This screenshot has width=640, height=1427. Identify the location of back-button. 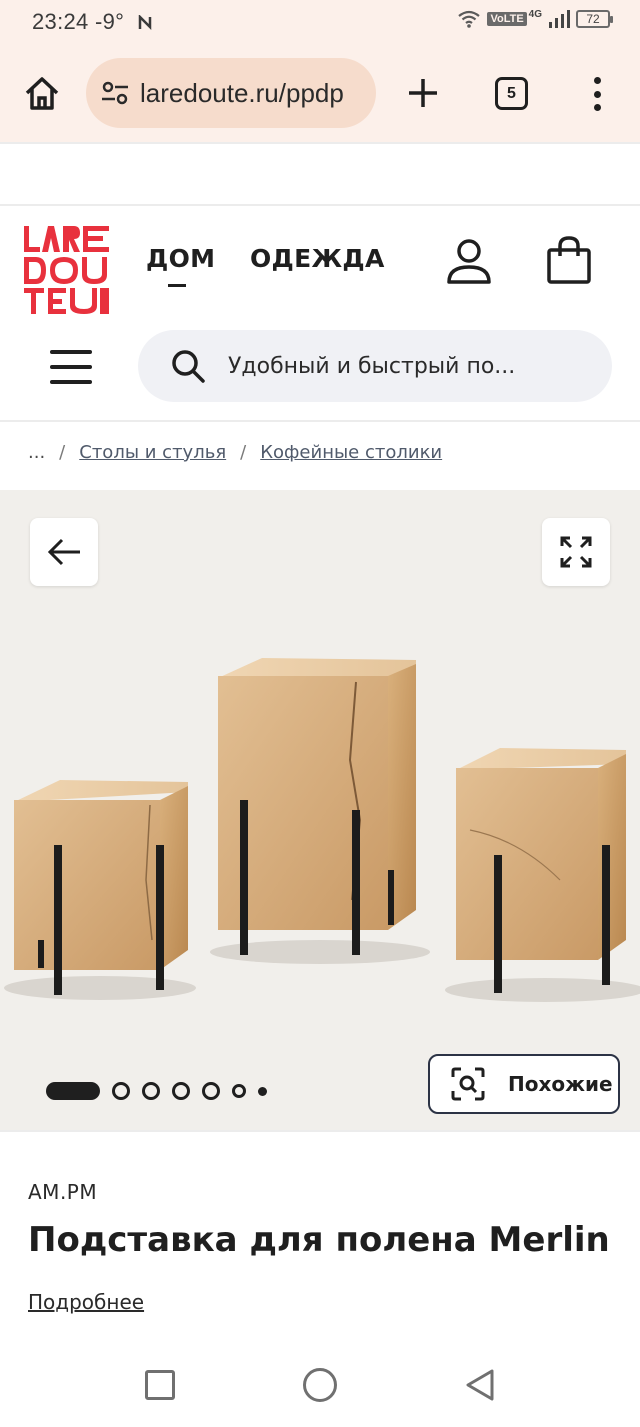
(64, 552).